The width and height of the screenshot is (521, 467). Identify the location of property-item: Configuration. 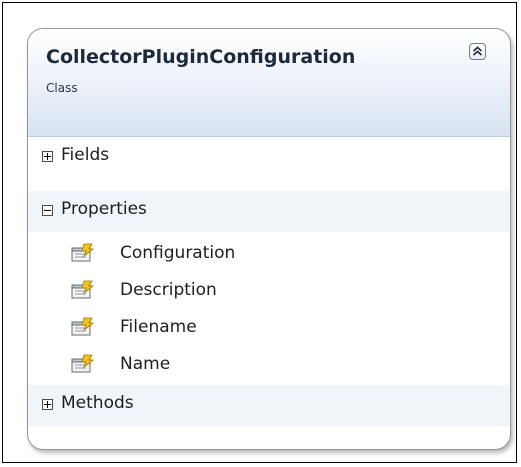
(269, 255).